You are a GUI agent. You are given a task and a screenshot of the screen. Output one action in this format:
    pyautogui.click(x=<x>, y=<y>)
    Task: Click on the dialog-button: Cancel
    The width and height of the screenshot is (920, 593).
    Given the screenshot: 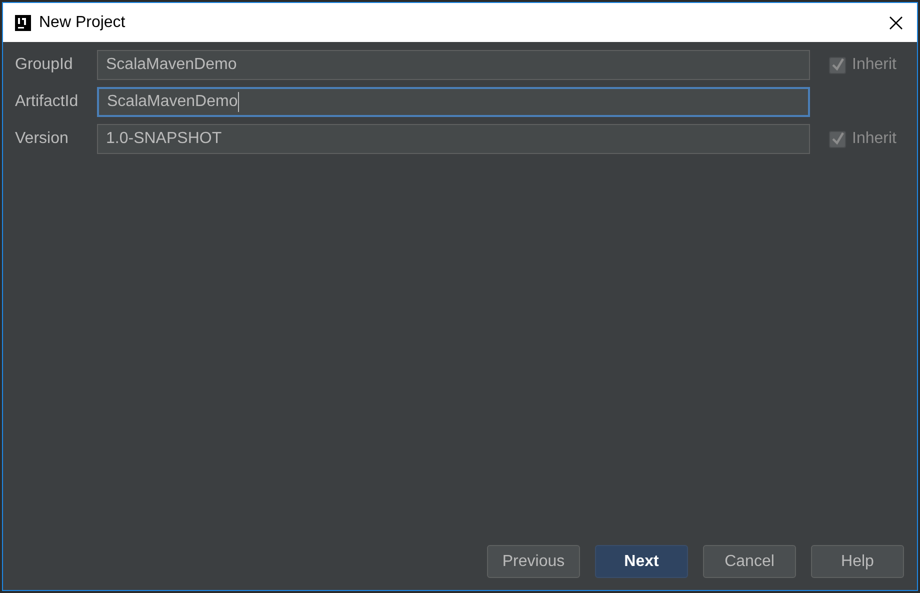 What is the action you would take?
    pyautogui.click(x=749, y=561)
    